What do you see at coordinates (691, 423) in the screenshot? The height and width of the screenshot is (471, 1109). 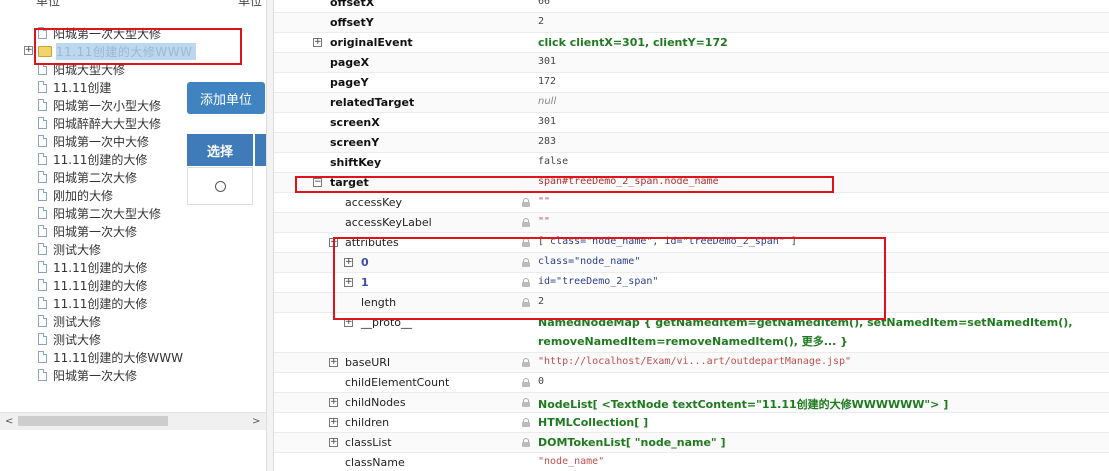 I see `inspector-row: + children HTMLCollection[ ]` at bounding box center [691, 423].